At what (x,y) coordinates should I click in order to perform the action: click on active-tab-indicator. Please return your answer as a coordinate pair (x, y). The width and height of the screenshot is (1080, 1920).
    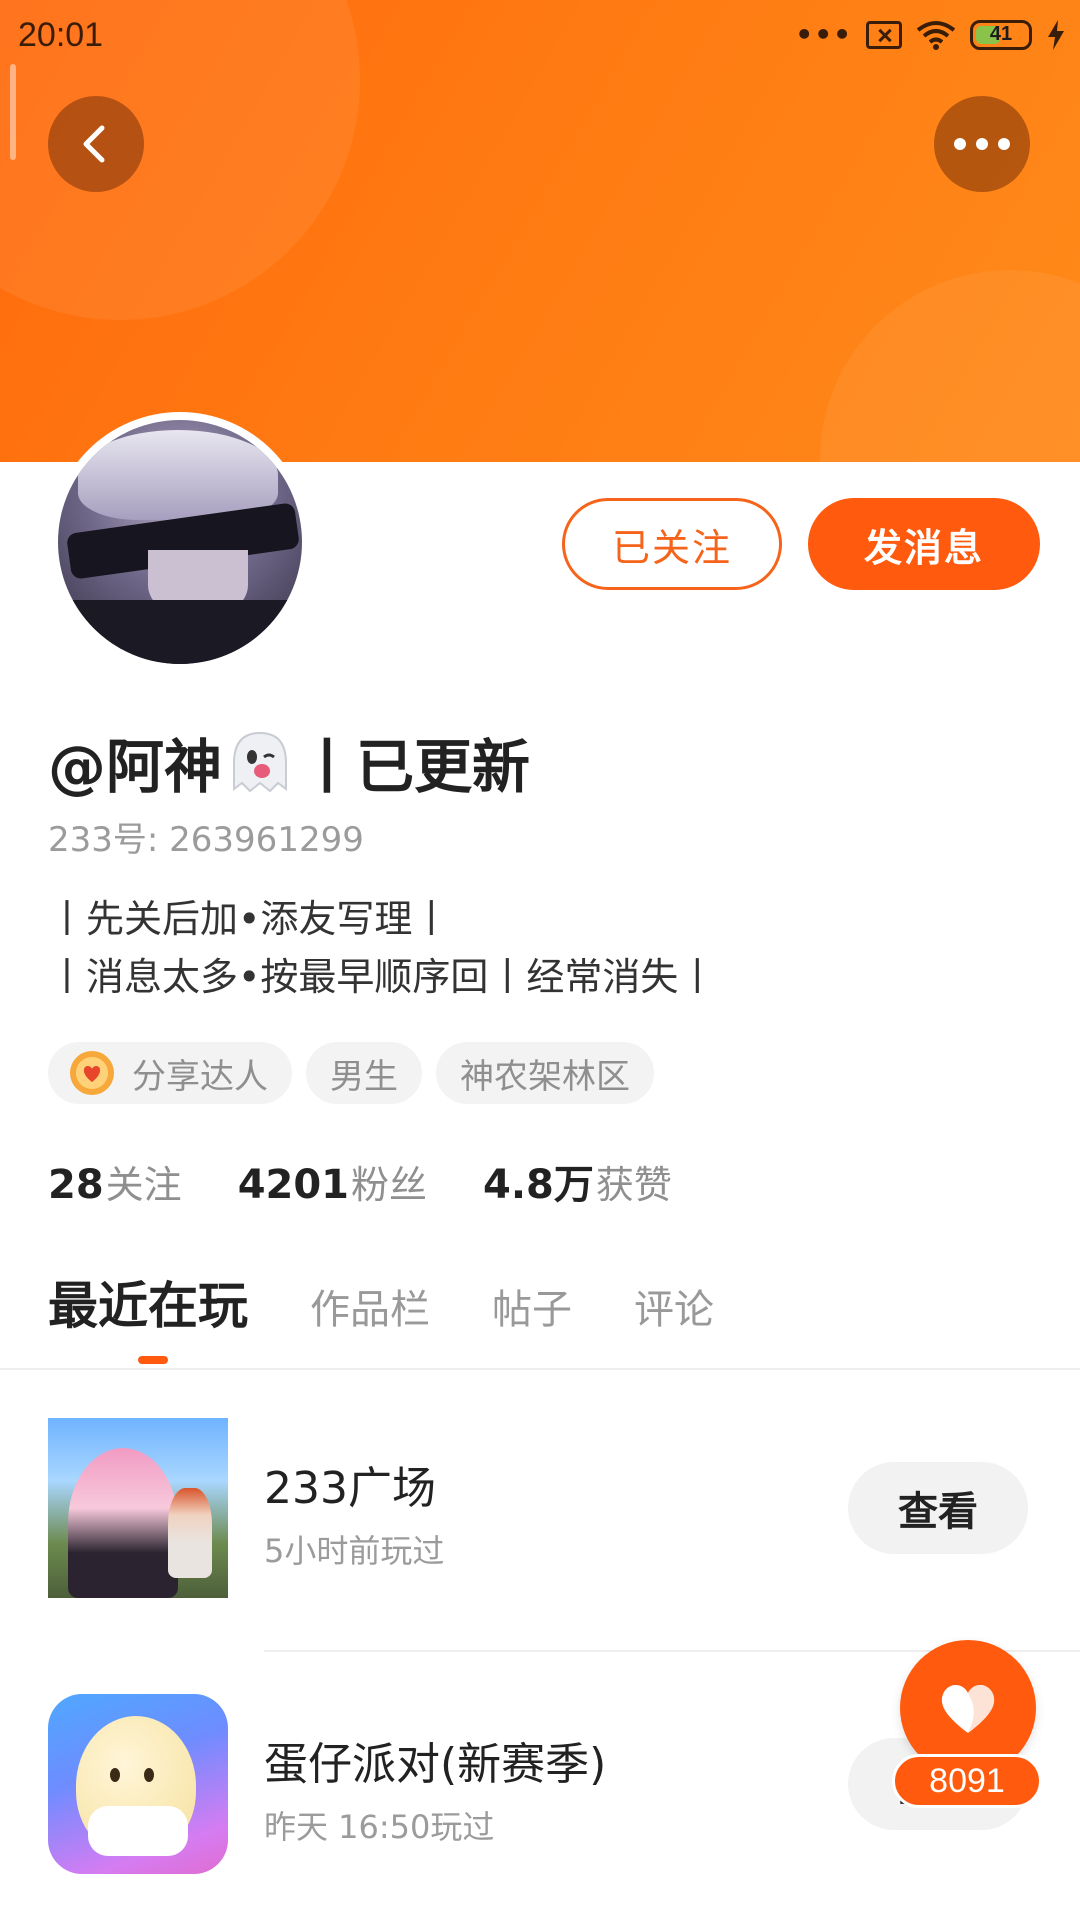
    Looking at the image, I should click on (153, 1360).